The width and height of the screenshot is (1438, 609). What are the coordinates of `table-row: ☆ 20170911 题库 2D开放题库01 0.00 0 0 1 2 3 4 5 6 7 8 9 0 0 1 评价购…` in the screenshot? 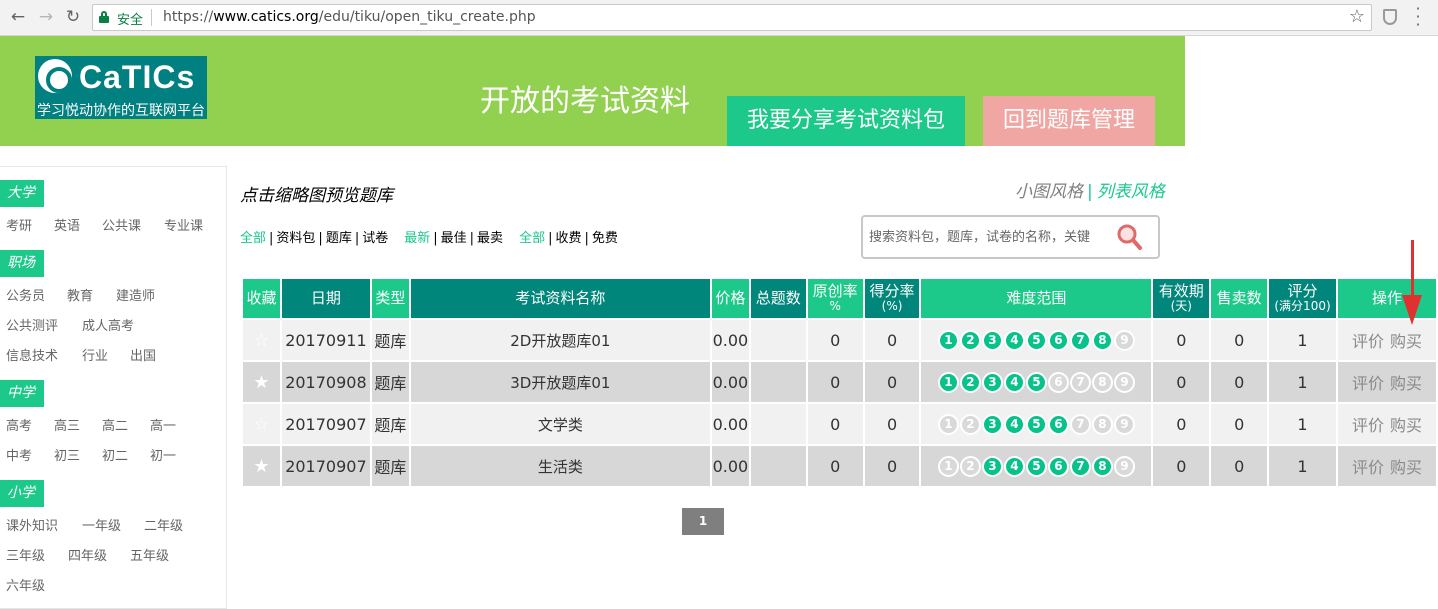 It's located at (839, 340).